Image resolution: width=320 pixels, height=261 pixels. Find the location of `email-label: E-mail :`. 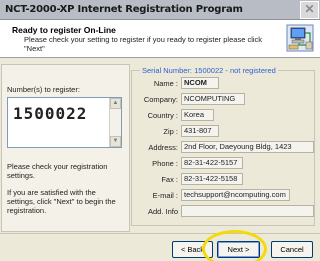

email-label: E-mail : is located at coordinates (165, 195).